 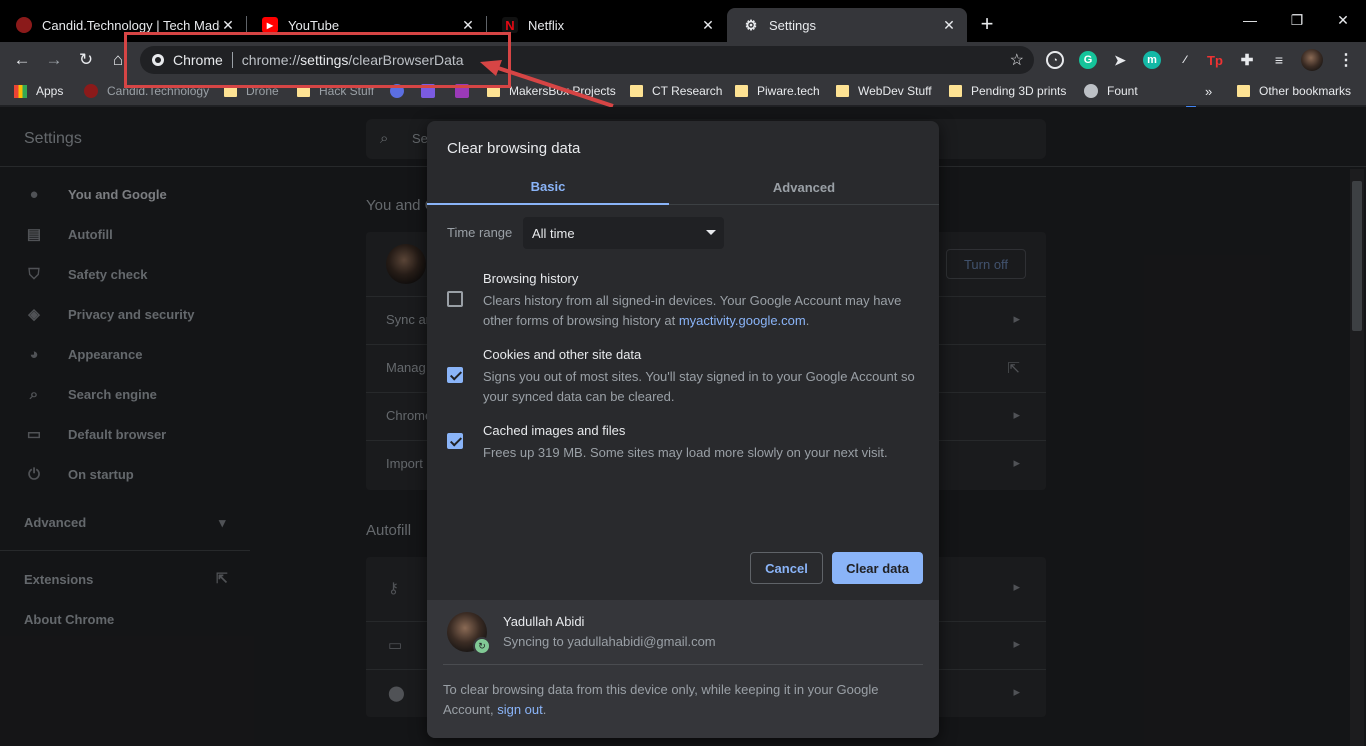 I want to click on bookmark-pending-3d: Pending 3D prints, so click(x=1007, y=91).